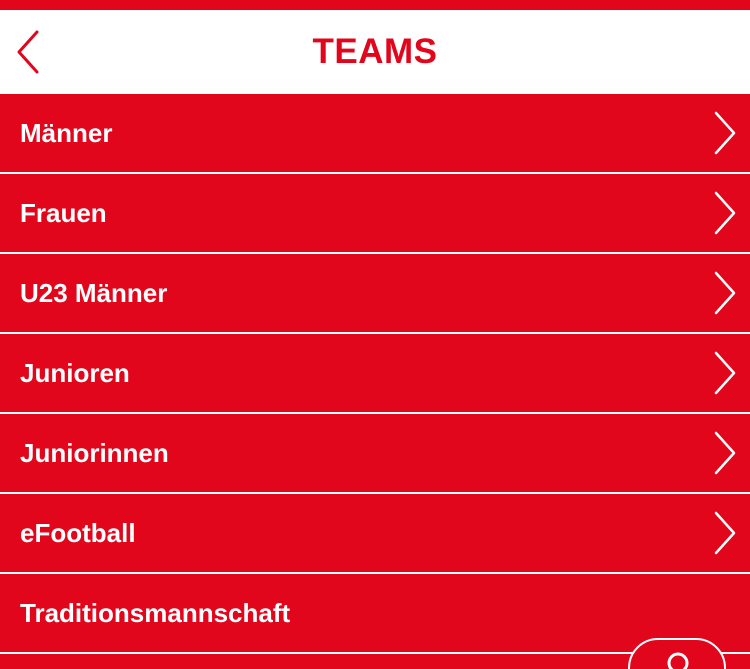  I want to click on page-title: TEAMS, so click(375, 51).